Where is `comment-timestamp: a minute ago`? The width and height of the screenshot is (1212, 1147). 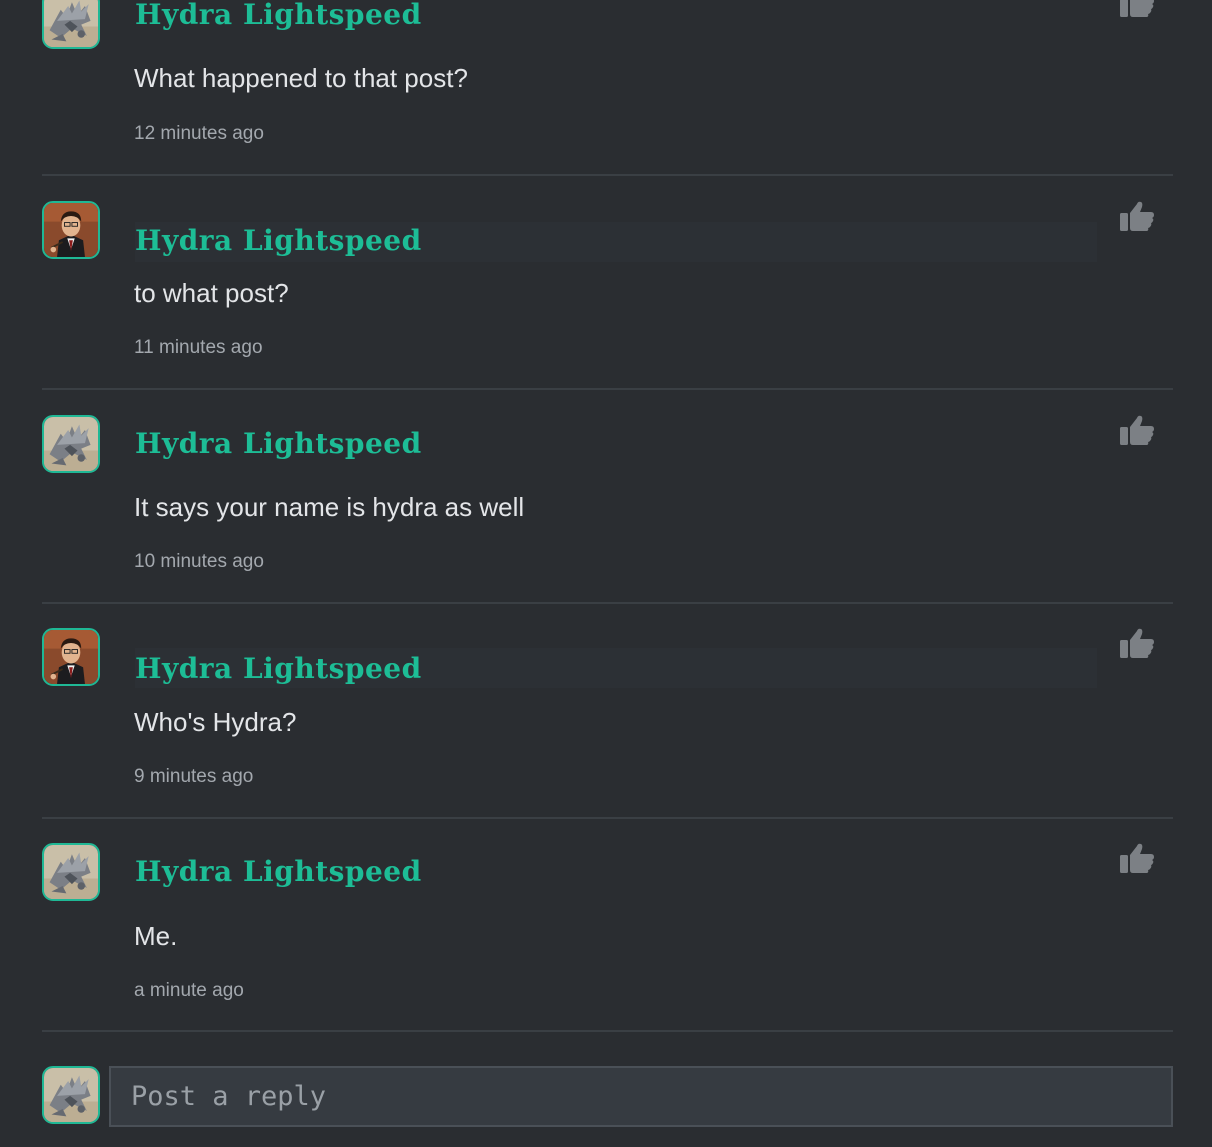
comment-timestamp: a minute ago is located at coordinates (189, 990).